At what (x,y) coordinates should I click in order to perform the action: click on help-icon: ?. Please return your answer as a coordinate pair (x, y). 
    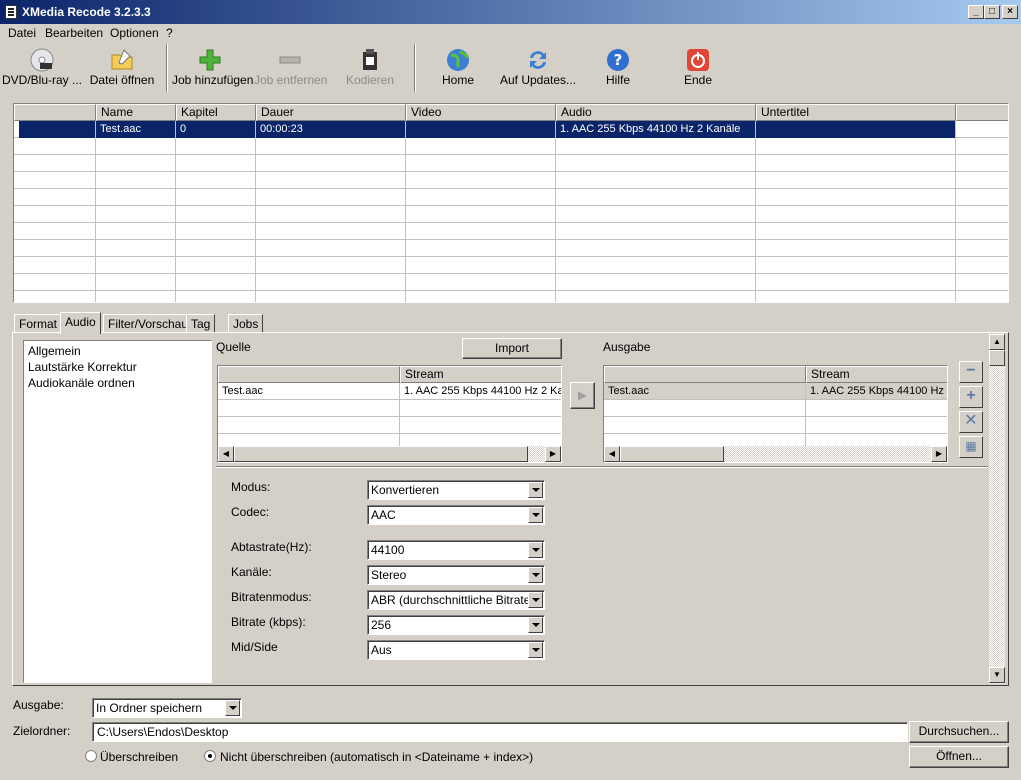
    Looking at the image, I should click on (618, 60).